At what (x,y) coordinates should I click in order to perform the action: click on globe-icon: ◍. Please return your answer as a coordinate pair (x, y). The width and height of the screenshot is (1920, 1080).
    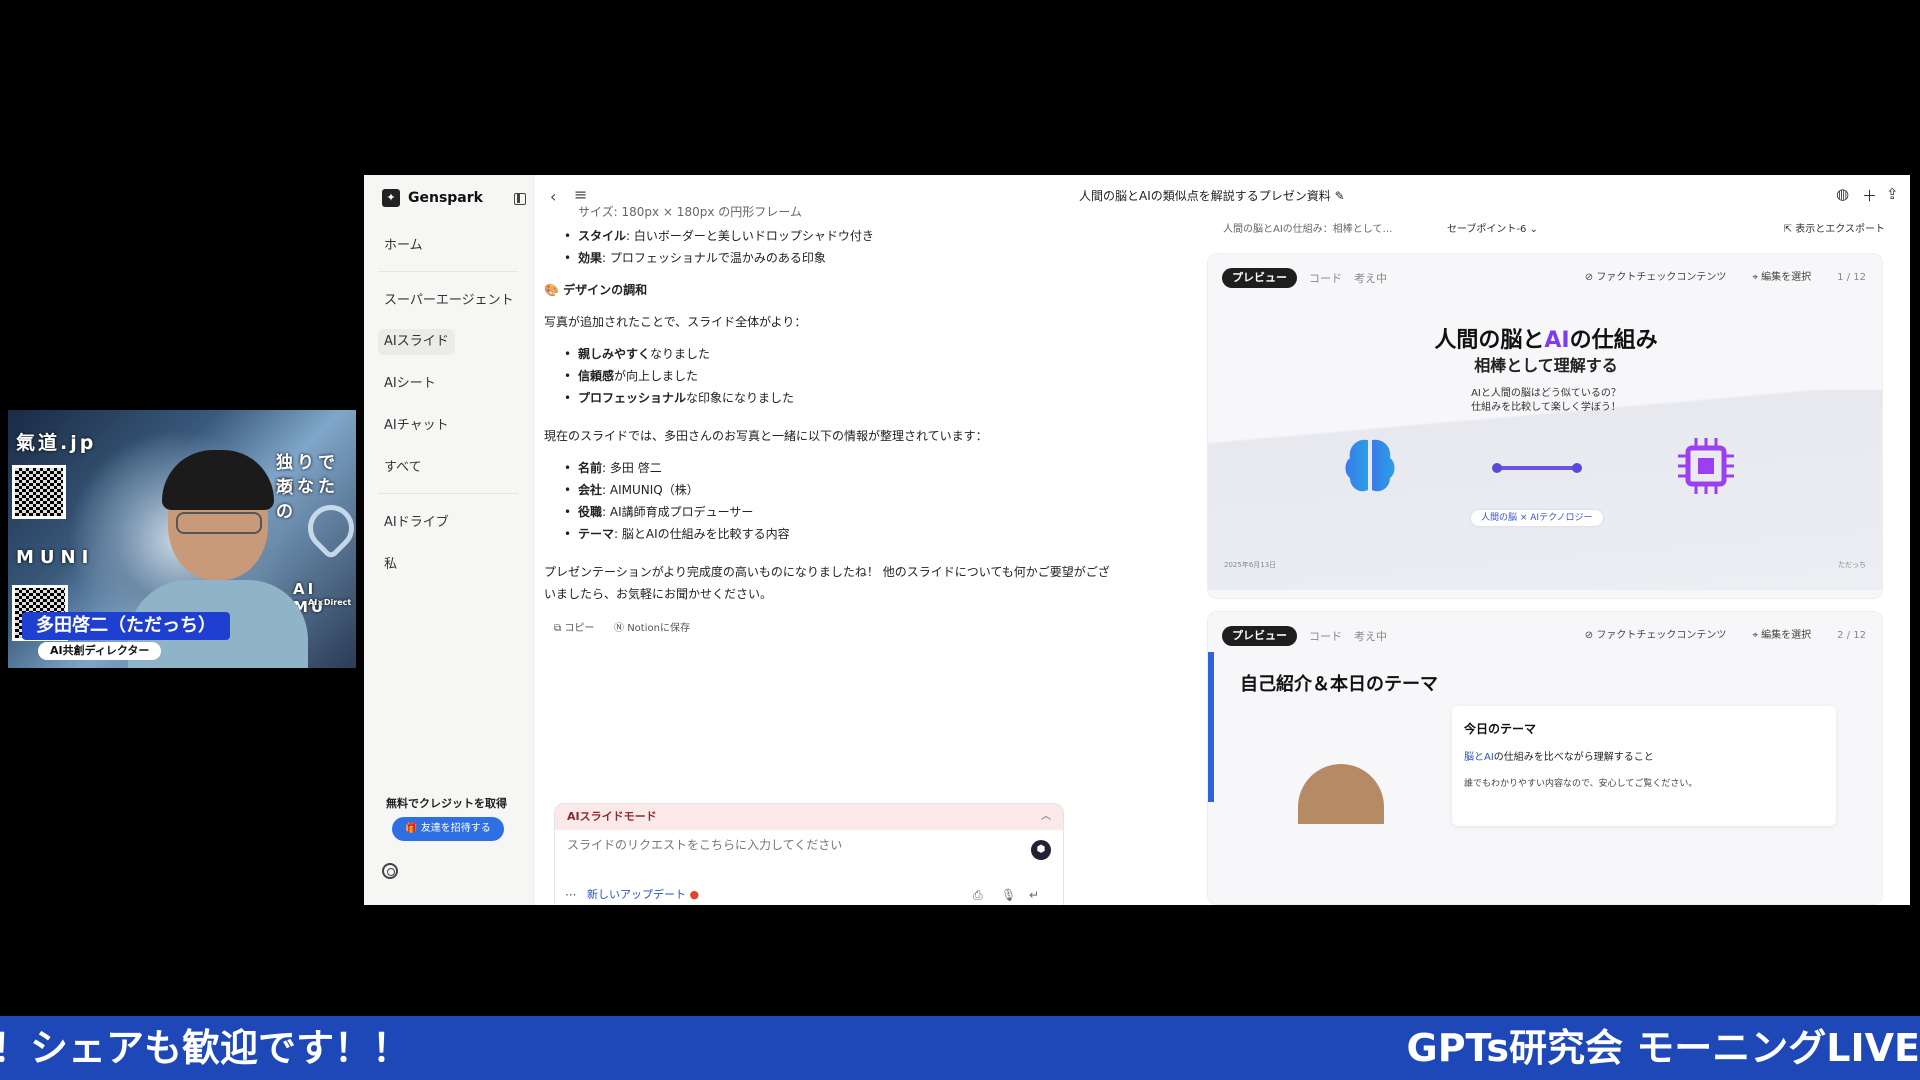
    Looking at the image, I should click on (1842, 194).